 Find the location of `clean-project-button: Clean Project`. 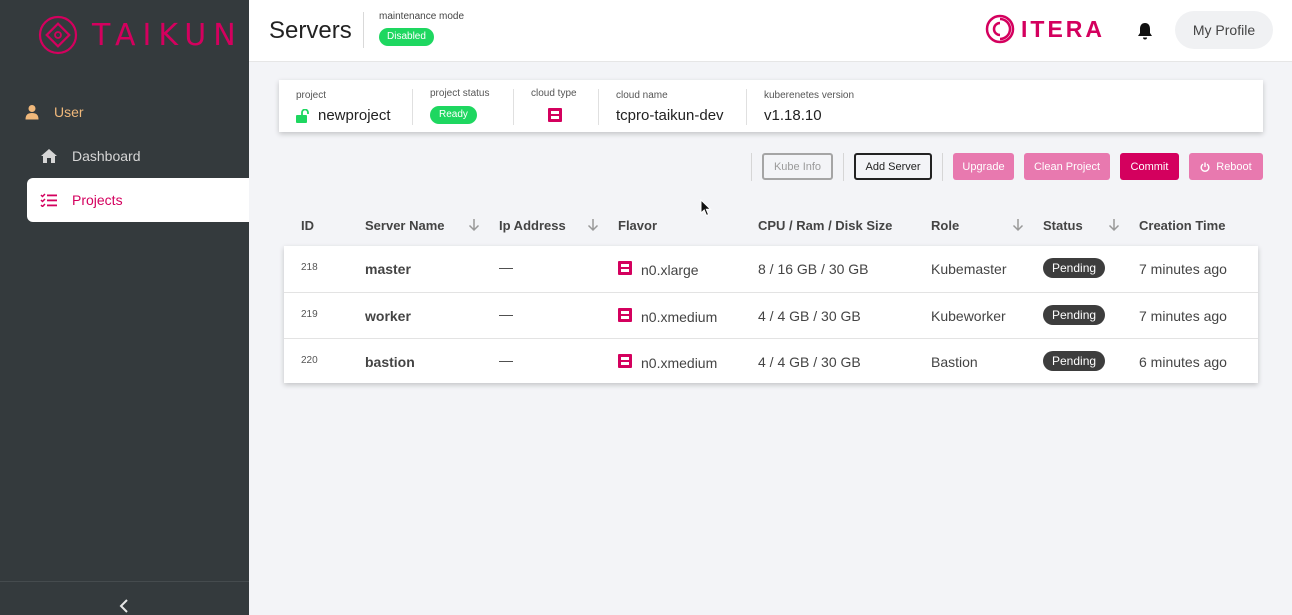

clean-project-button: Clean Project is located at coordinates (1067, 166).